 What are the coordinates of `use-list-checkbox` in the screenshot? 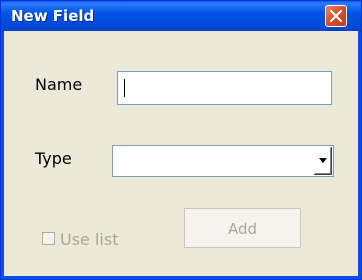 It's located at (48, 238).